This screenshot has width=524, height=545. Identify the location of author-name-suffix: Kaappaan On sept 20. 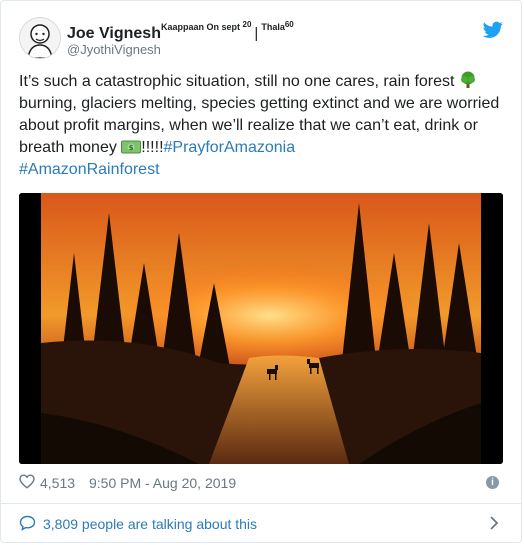
(206, 26).